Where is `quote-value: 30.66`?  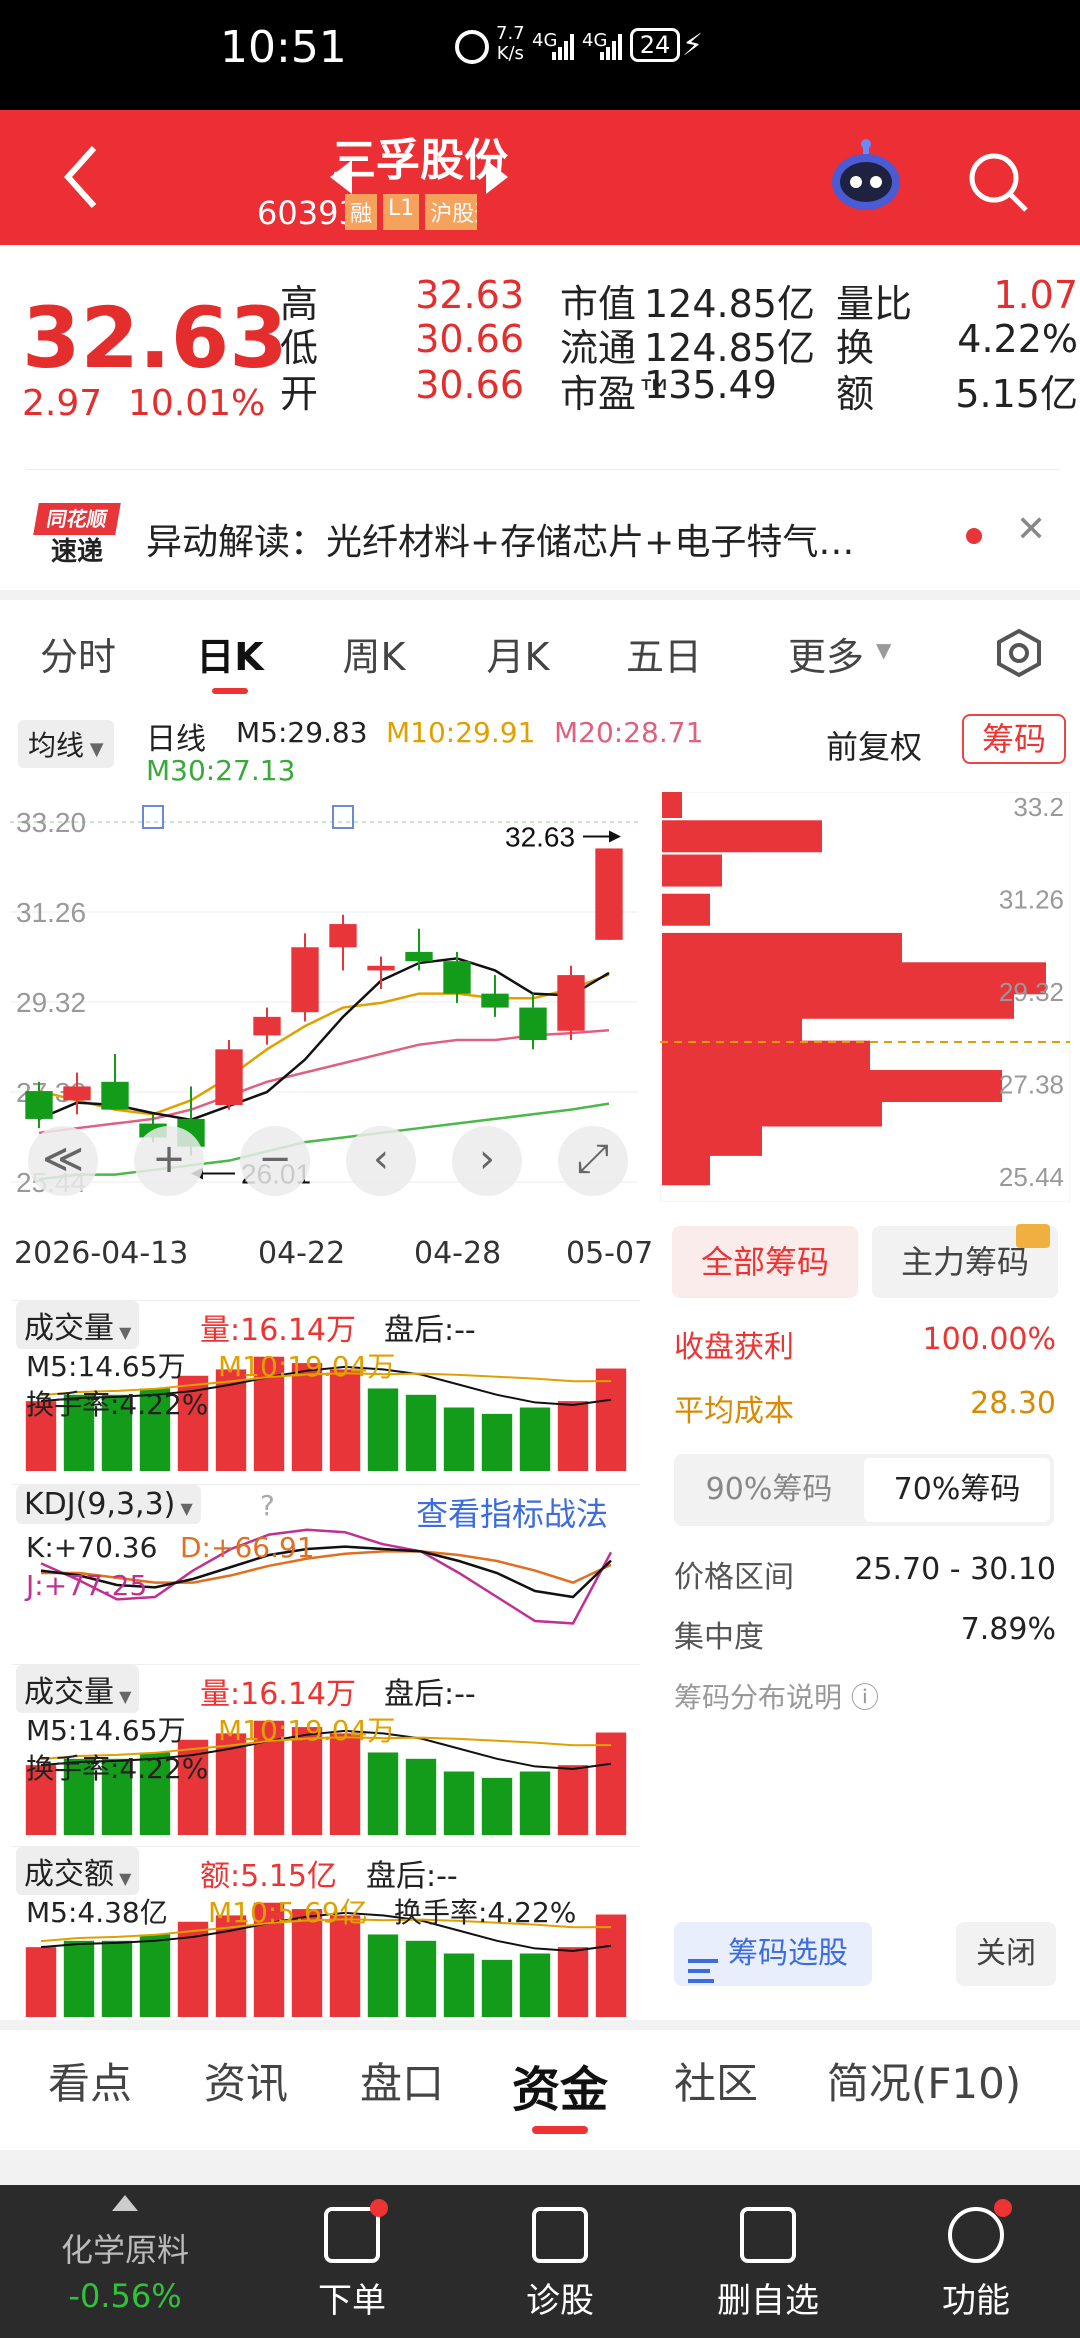 quote-value: 30.66 is located at coordinates (469, 385).